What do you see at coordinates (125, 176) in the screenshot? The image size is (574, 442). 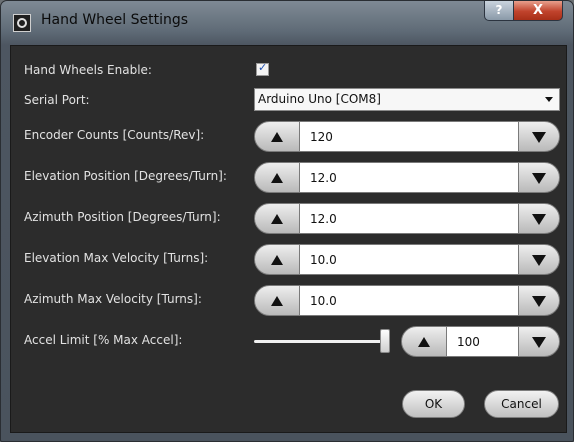 I see `elevation-position-label: Elevation Position [Degrees/Turn]:` at bounding box center [125, 176].